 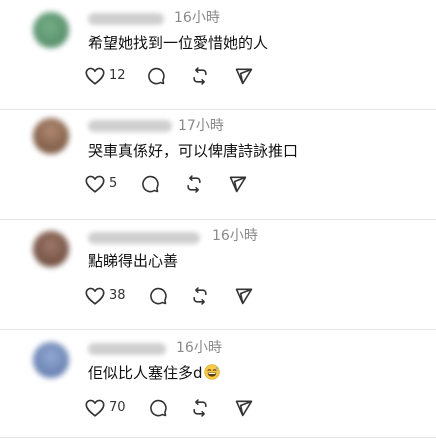 I want to click on timestamp: 17小時, so click(x=201, y=126).